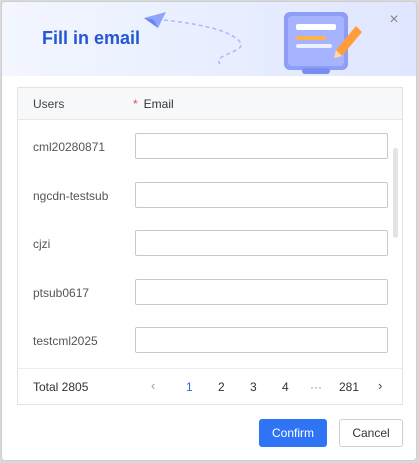  Describe the element at coordinates (193, 38) in the screenshot. I see `paper-plane-icon` at that location.